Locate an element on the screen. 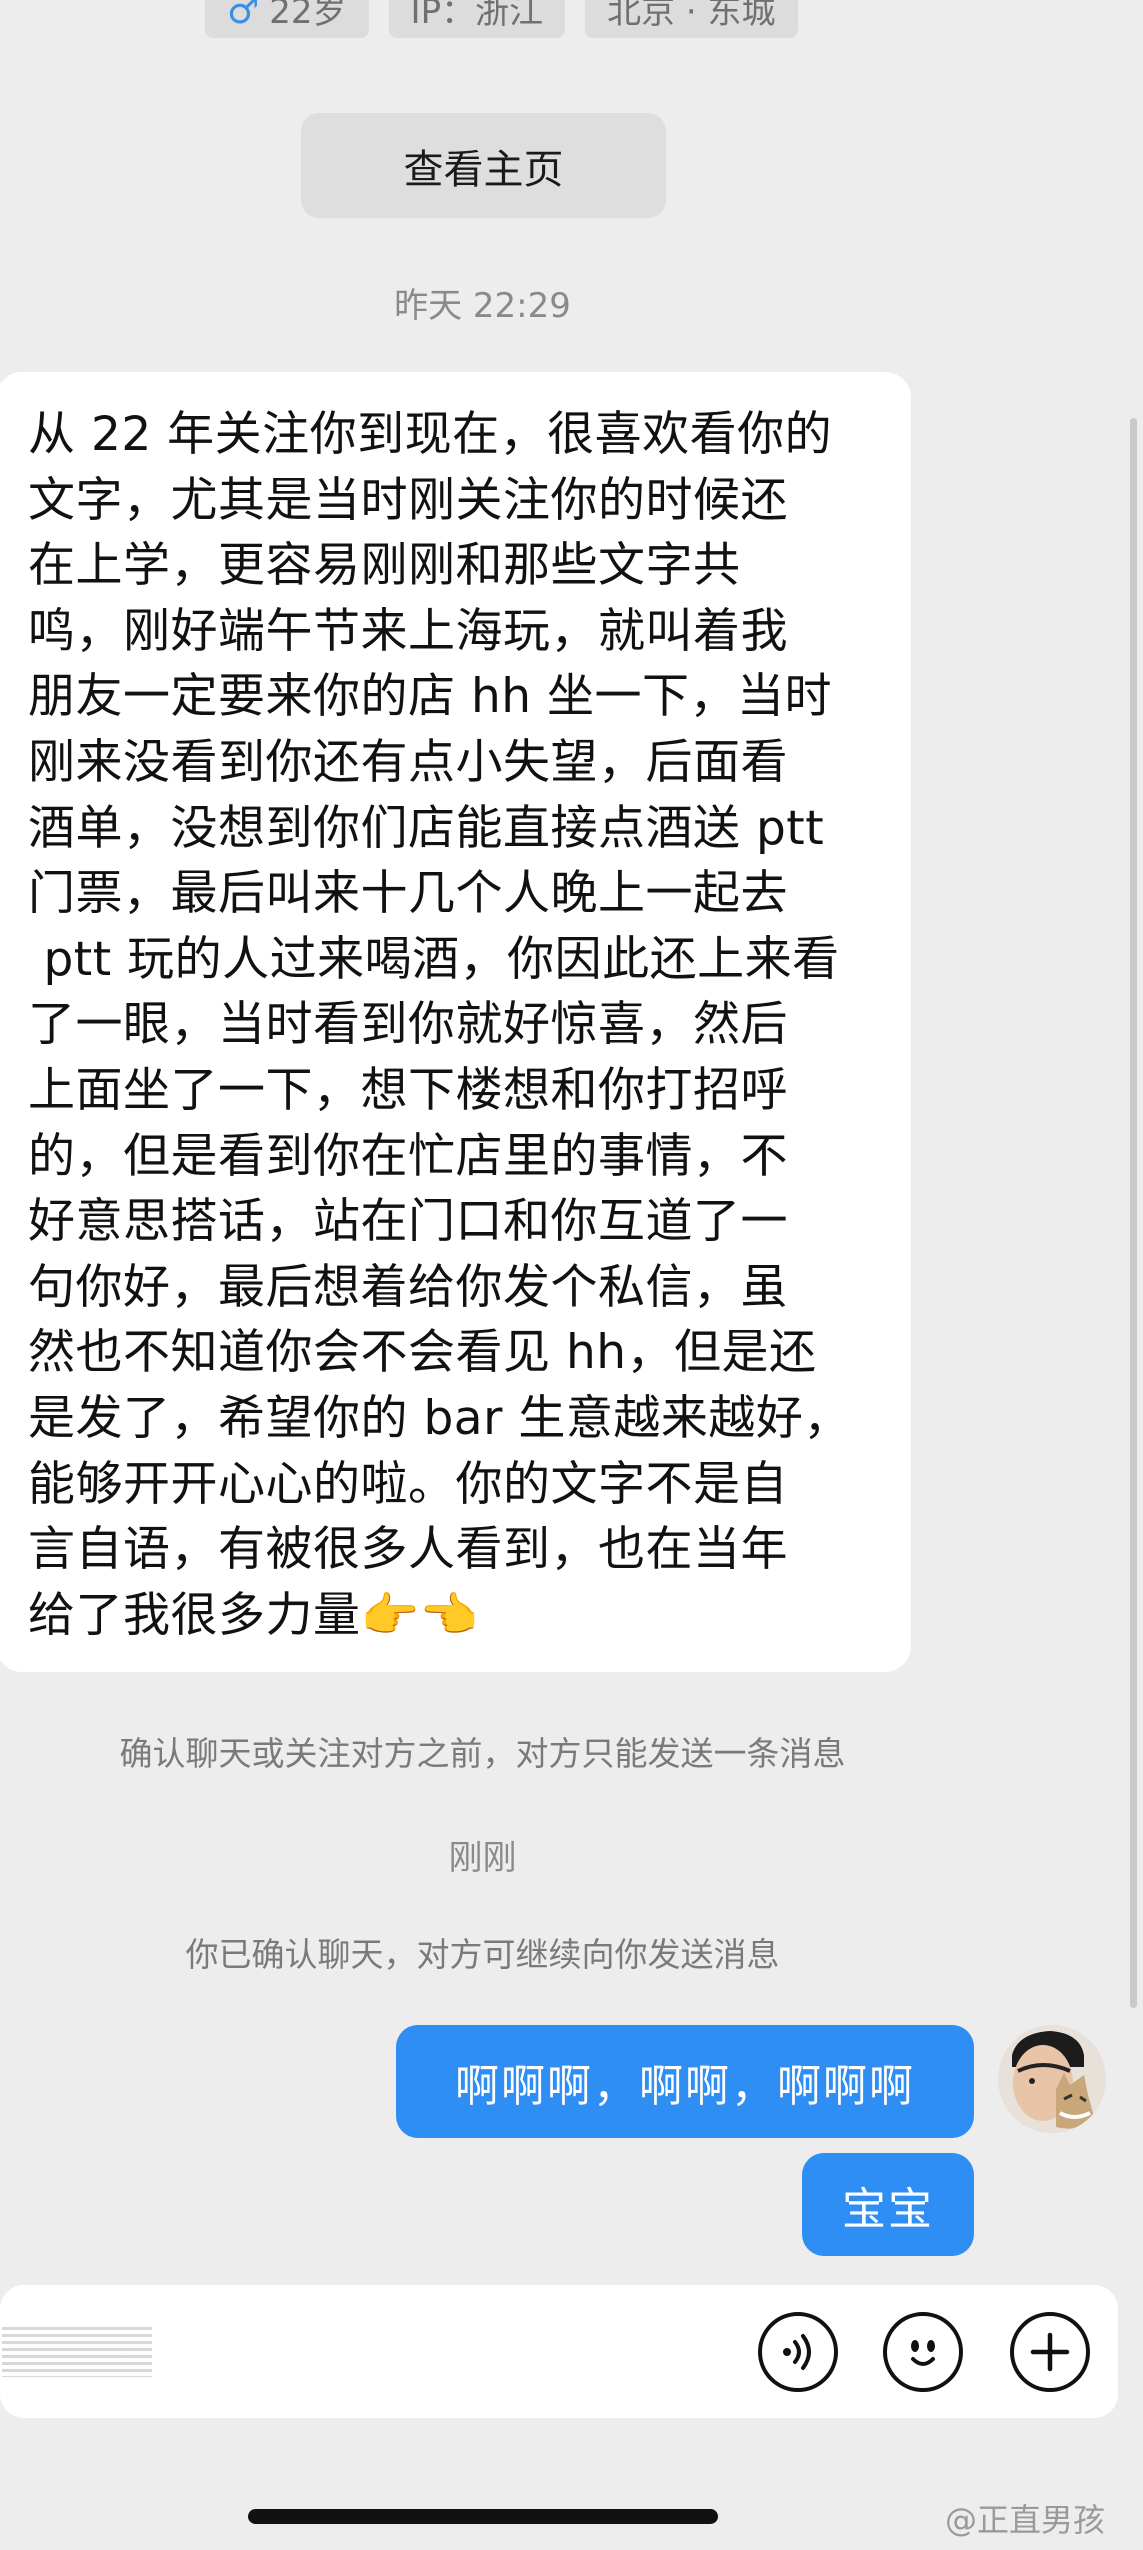 This screenshot has height=2550, width=1143. ip-label: IP：浙江 is located at coordinates (477, 16).